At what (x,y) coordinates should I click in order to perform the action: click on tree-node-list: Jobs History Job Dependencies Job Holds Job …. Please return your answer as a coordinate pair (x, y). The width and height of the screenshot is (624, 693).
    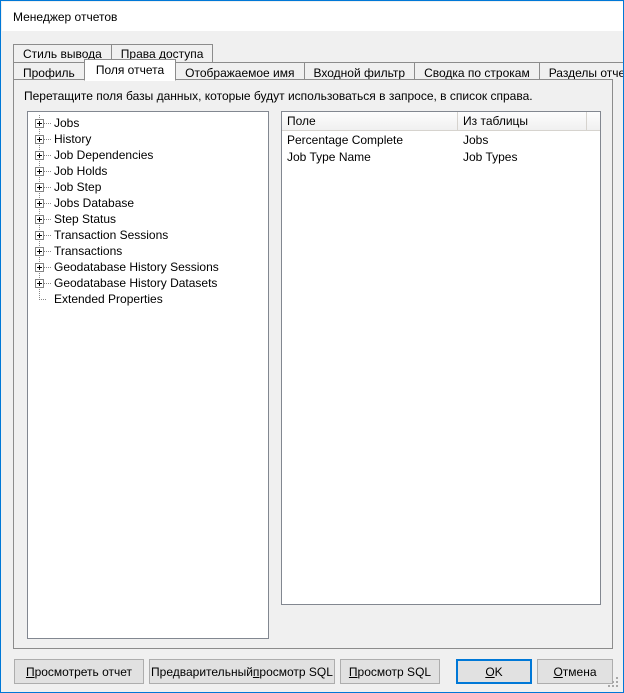
    Looking at the image, I should click on (148, 211).